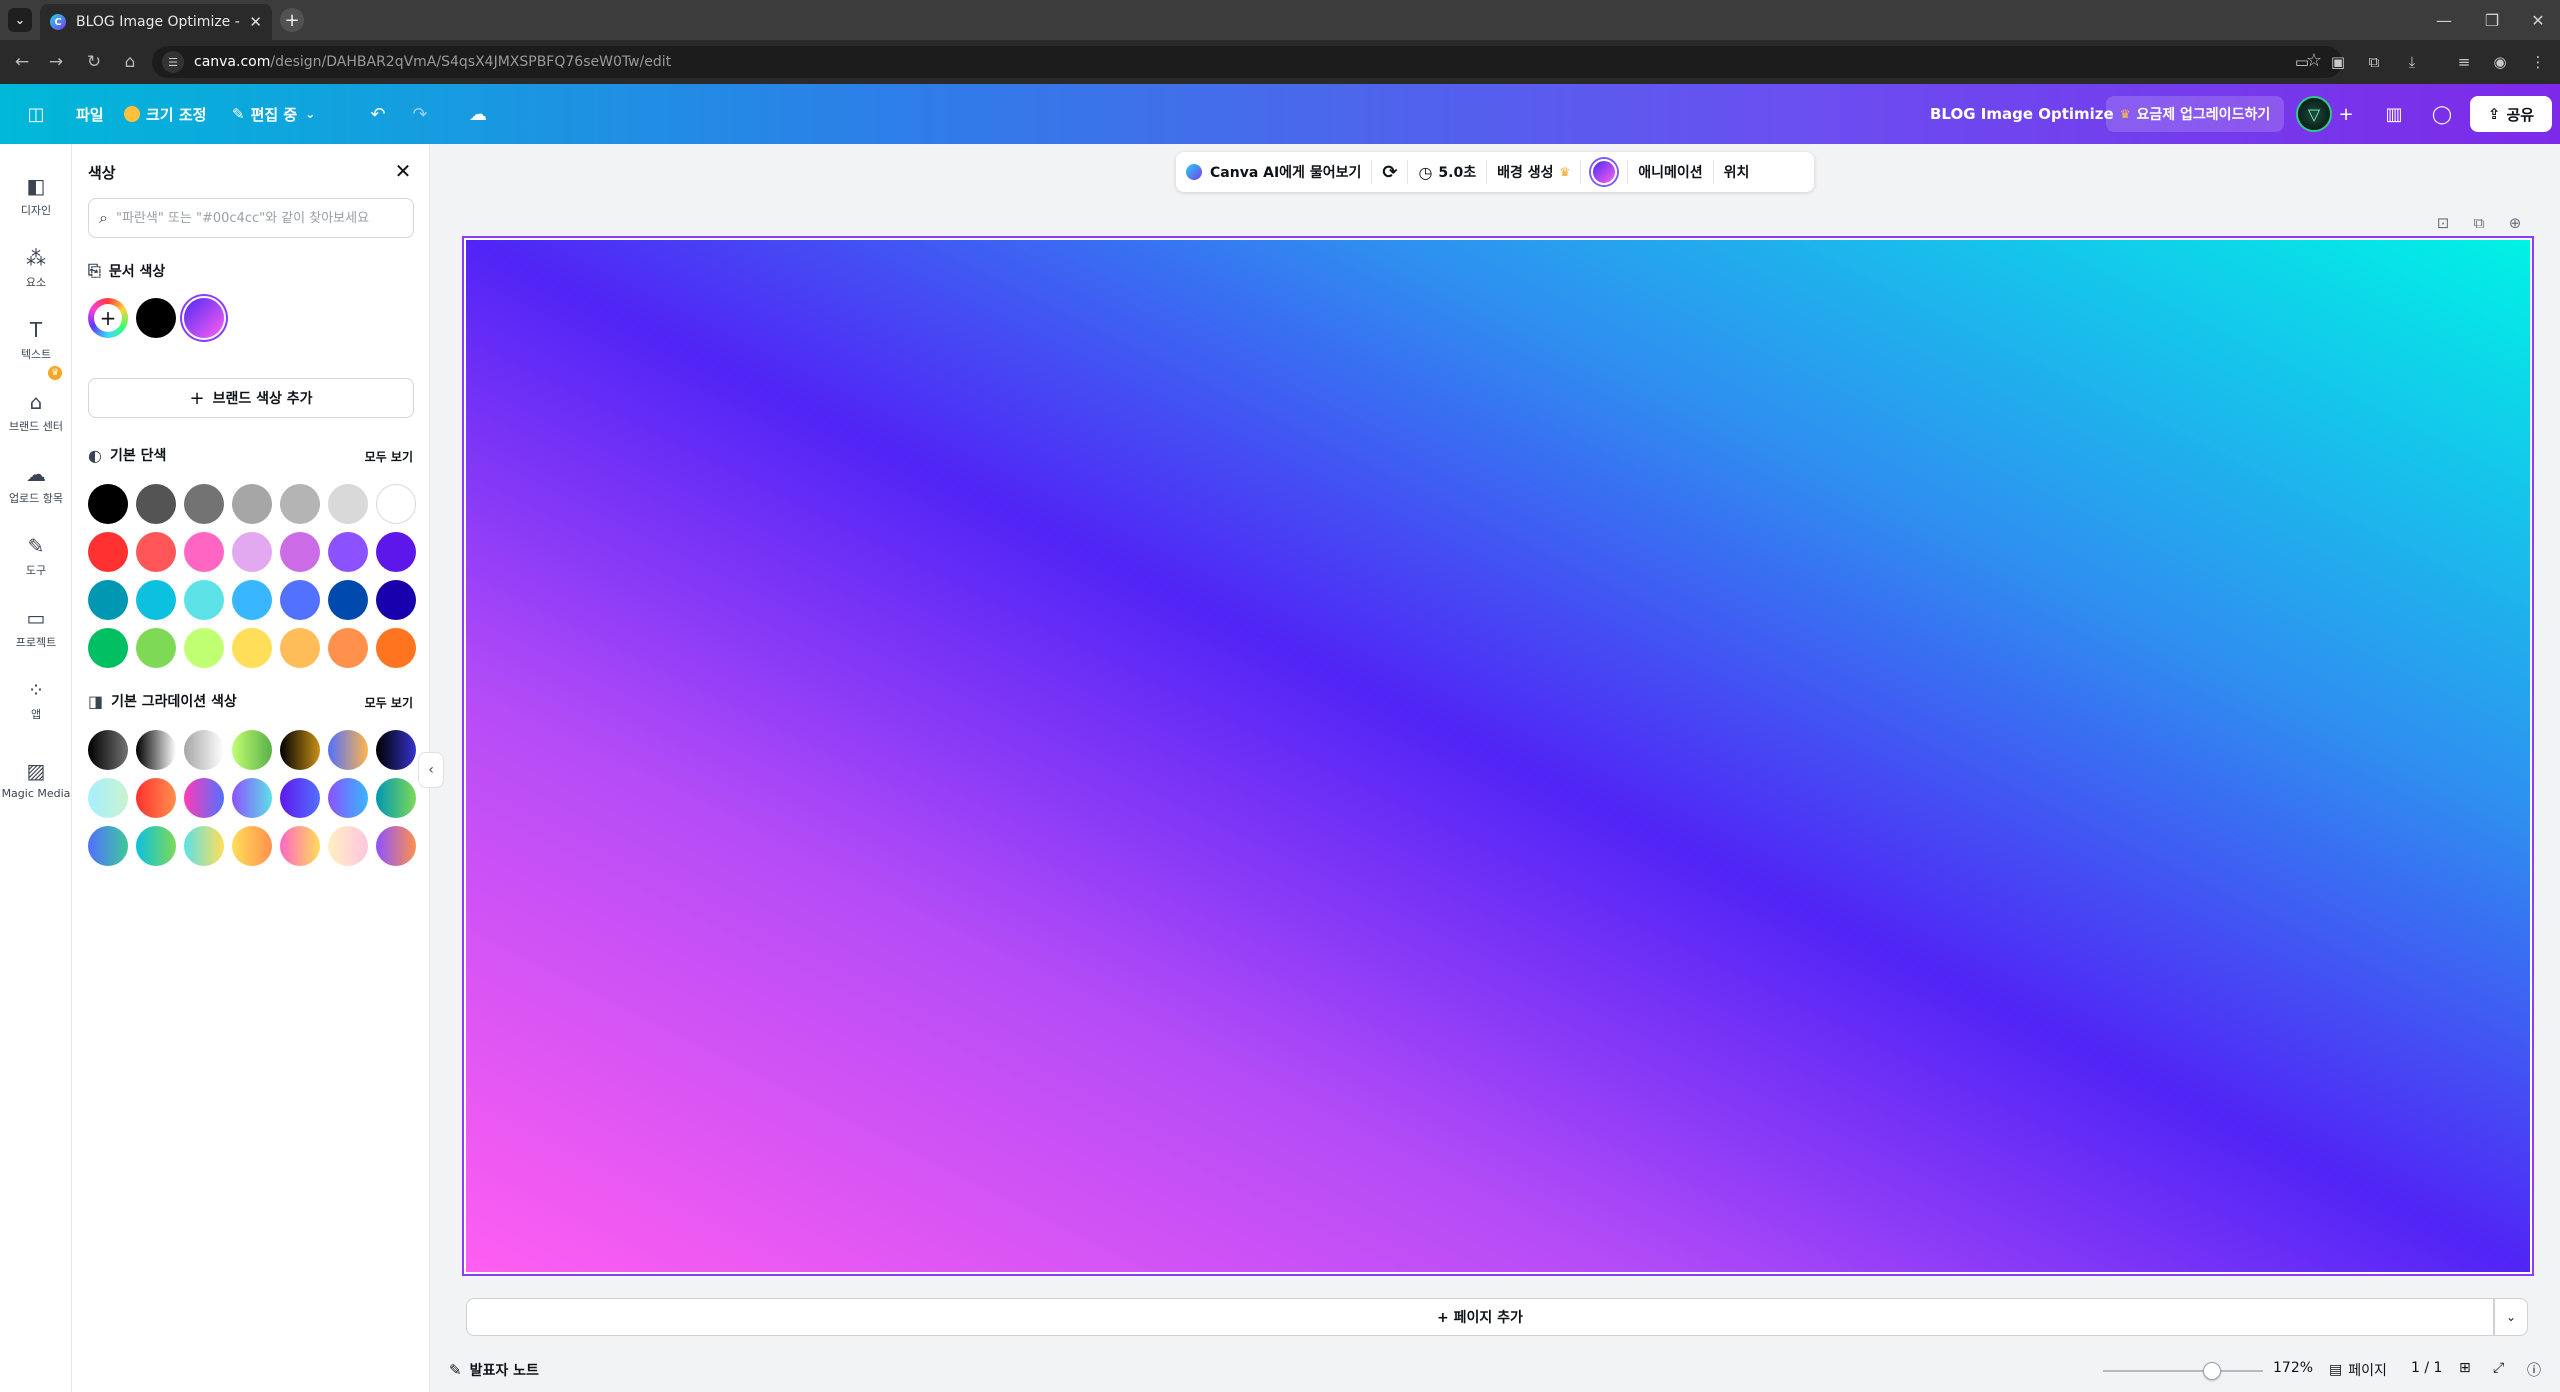  What do you see at coordinates (36, 627) in the screenshot?
I see `rail-item-projects: ▭ 프로젝트` at bounding box center [36, 627].